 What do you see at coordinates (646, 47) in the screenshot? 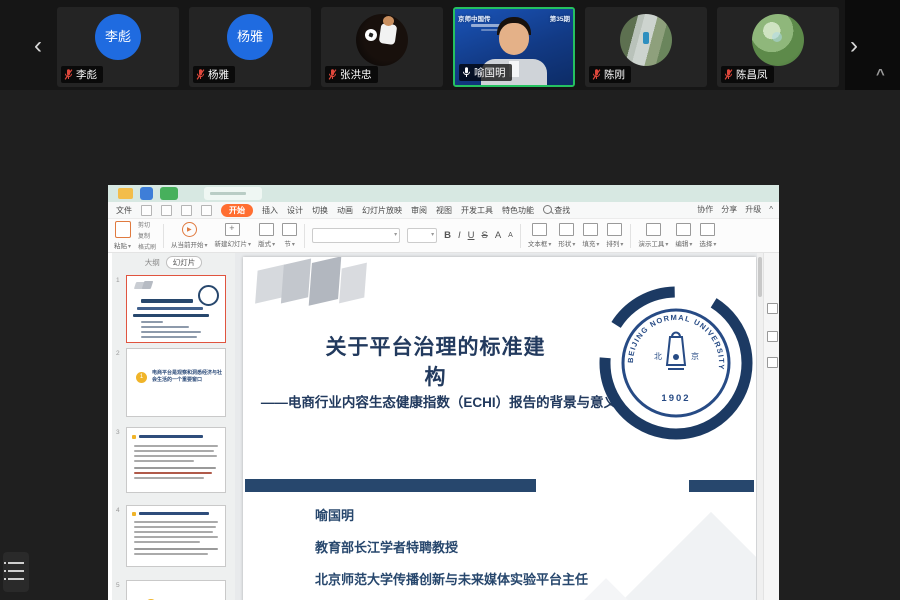
I see `participant-tile: 陈刚` at bounding box center [646, 47].